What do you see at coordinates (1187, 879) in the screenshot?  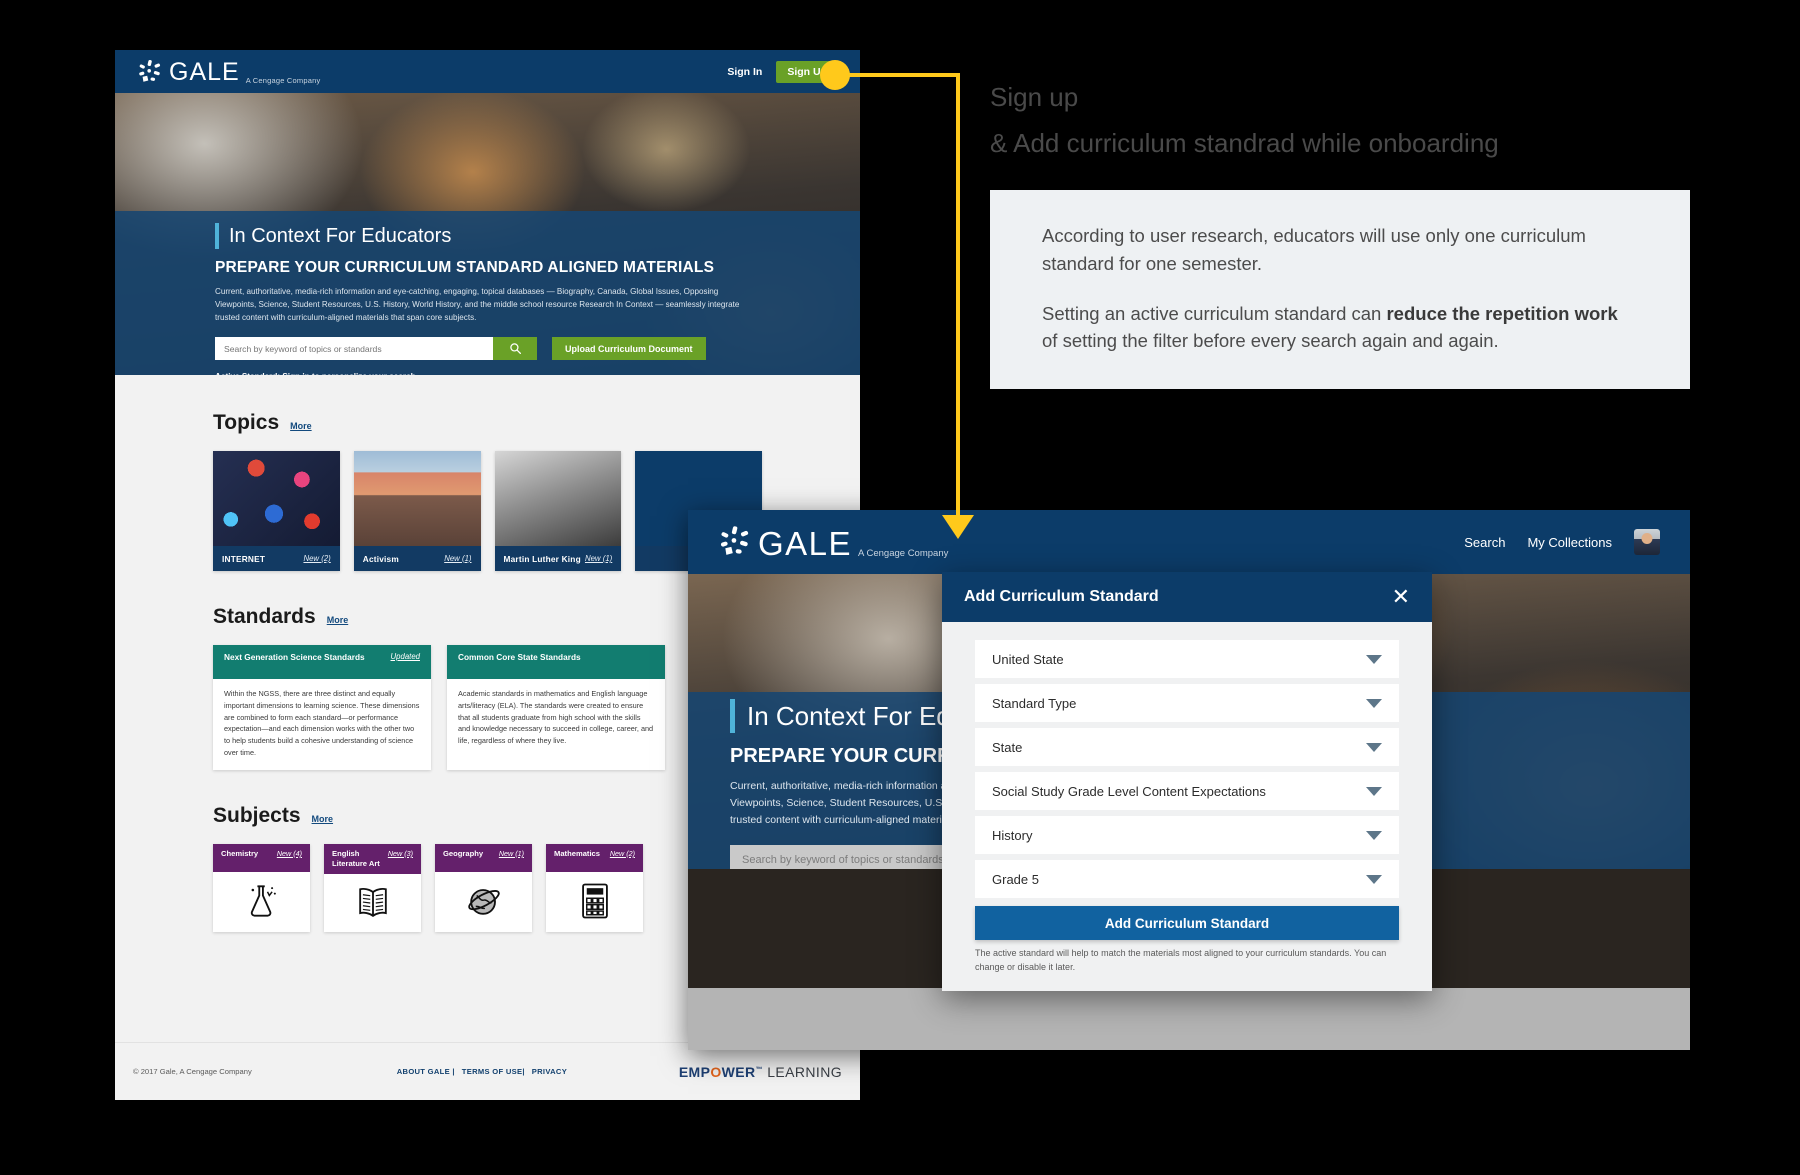 I see `grade-select: Grade 5` at bounding box center [1187, 879].